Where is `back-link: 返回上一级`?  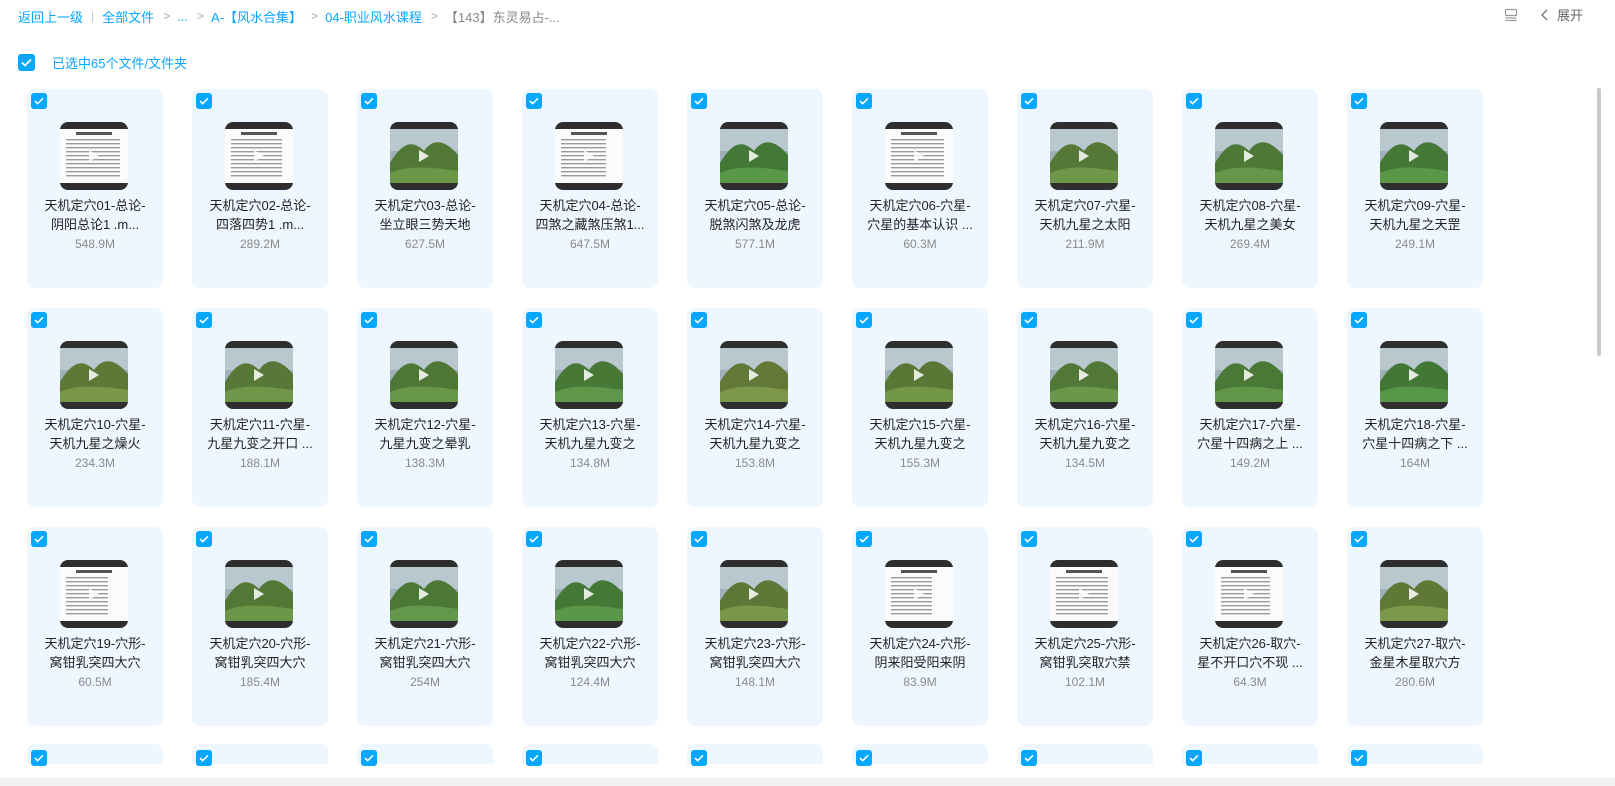 back-link: 返回上一级 is located at coordinates (50, 16).